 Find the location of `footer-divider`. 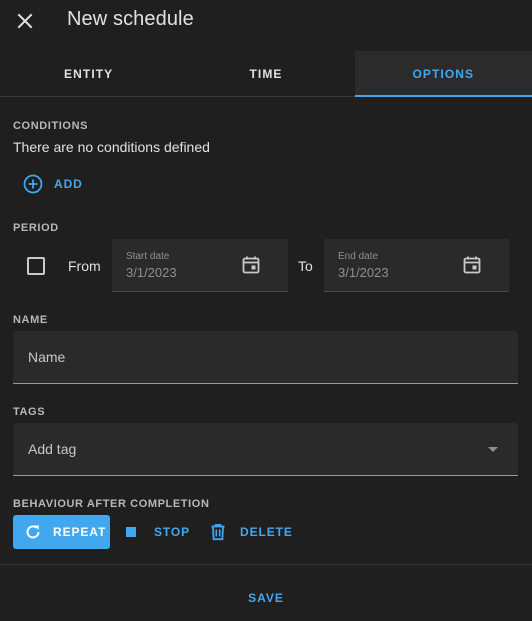

footer-divider is located at coordinates (266, 564).